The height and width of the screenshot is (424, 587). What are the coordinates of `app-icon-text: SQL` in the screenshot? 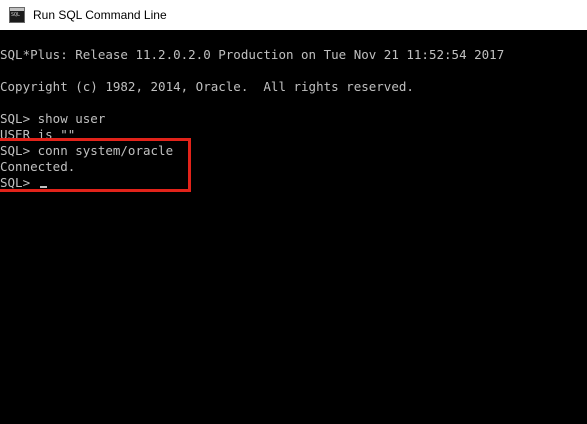 It's located at (16, 15).